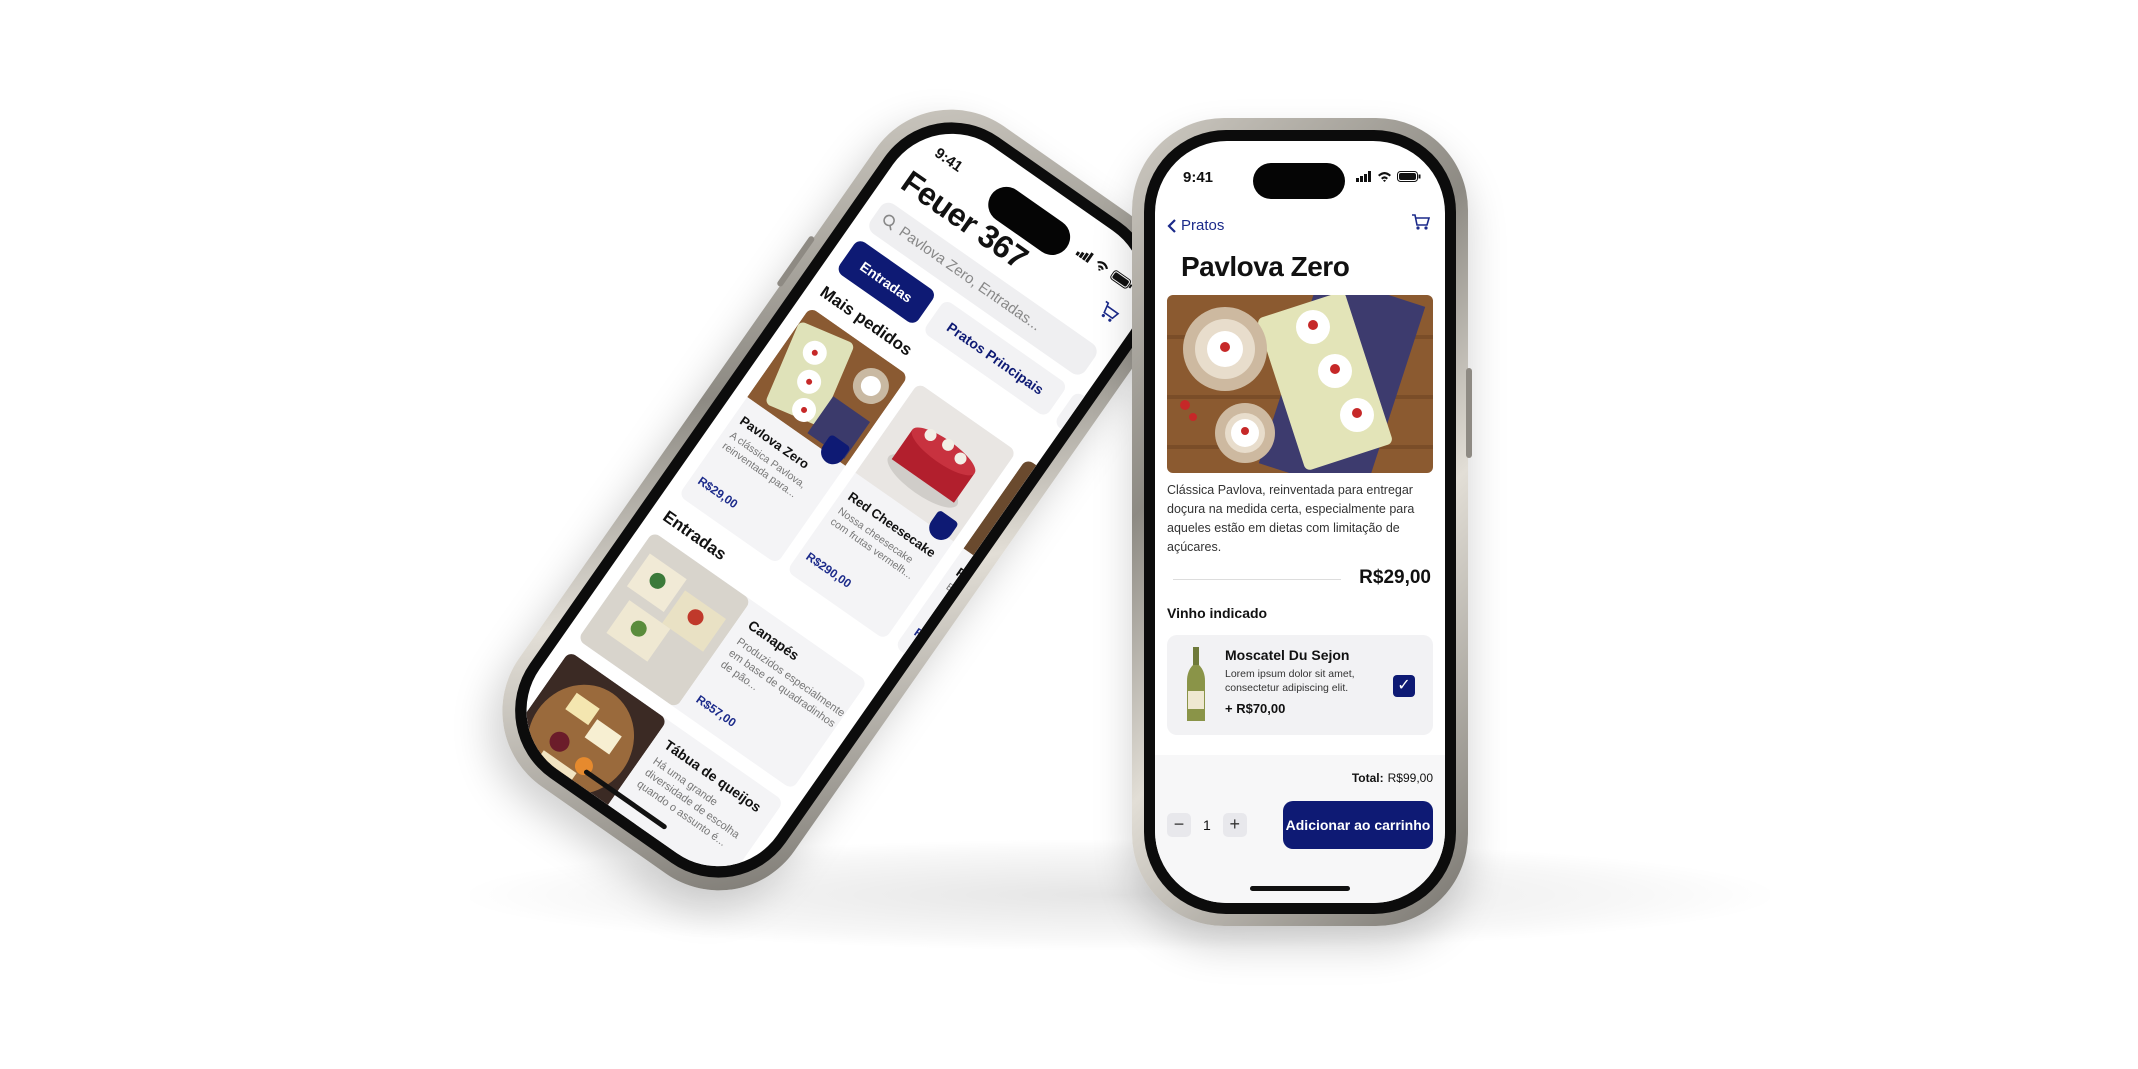 The image size is (2138, 1069). I want to click on back-button: Pratos, so click(1195, 225).